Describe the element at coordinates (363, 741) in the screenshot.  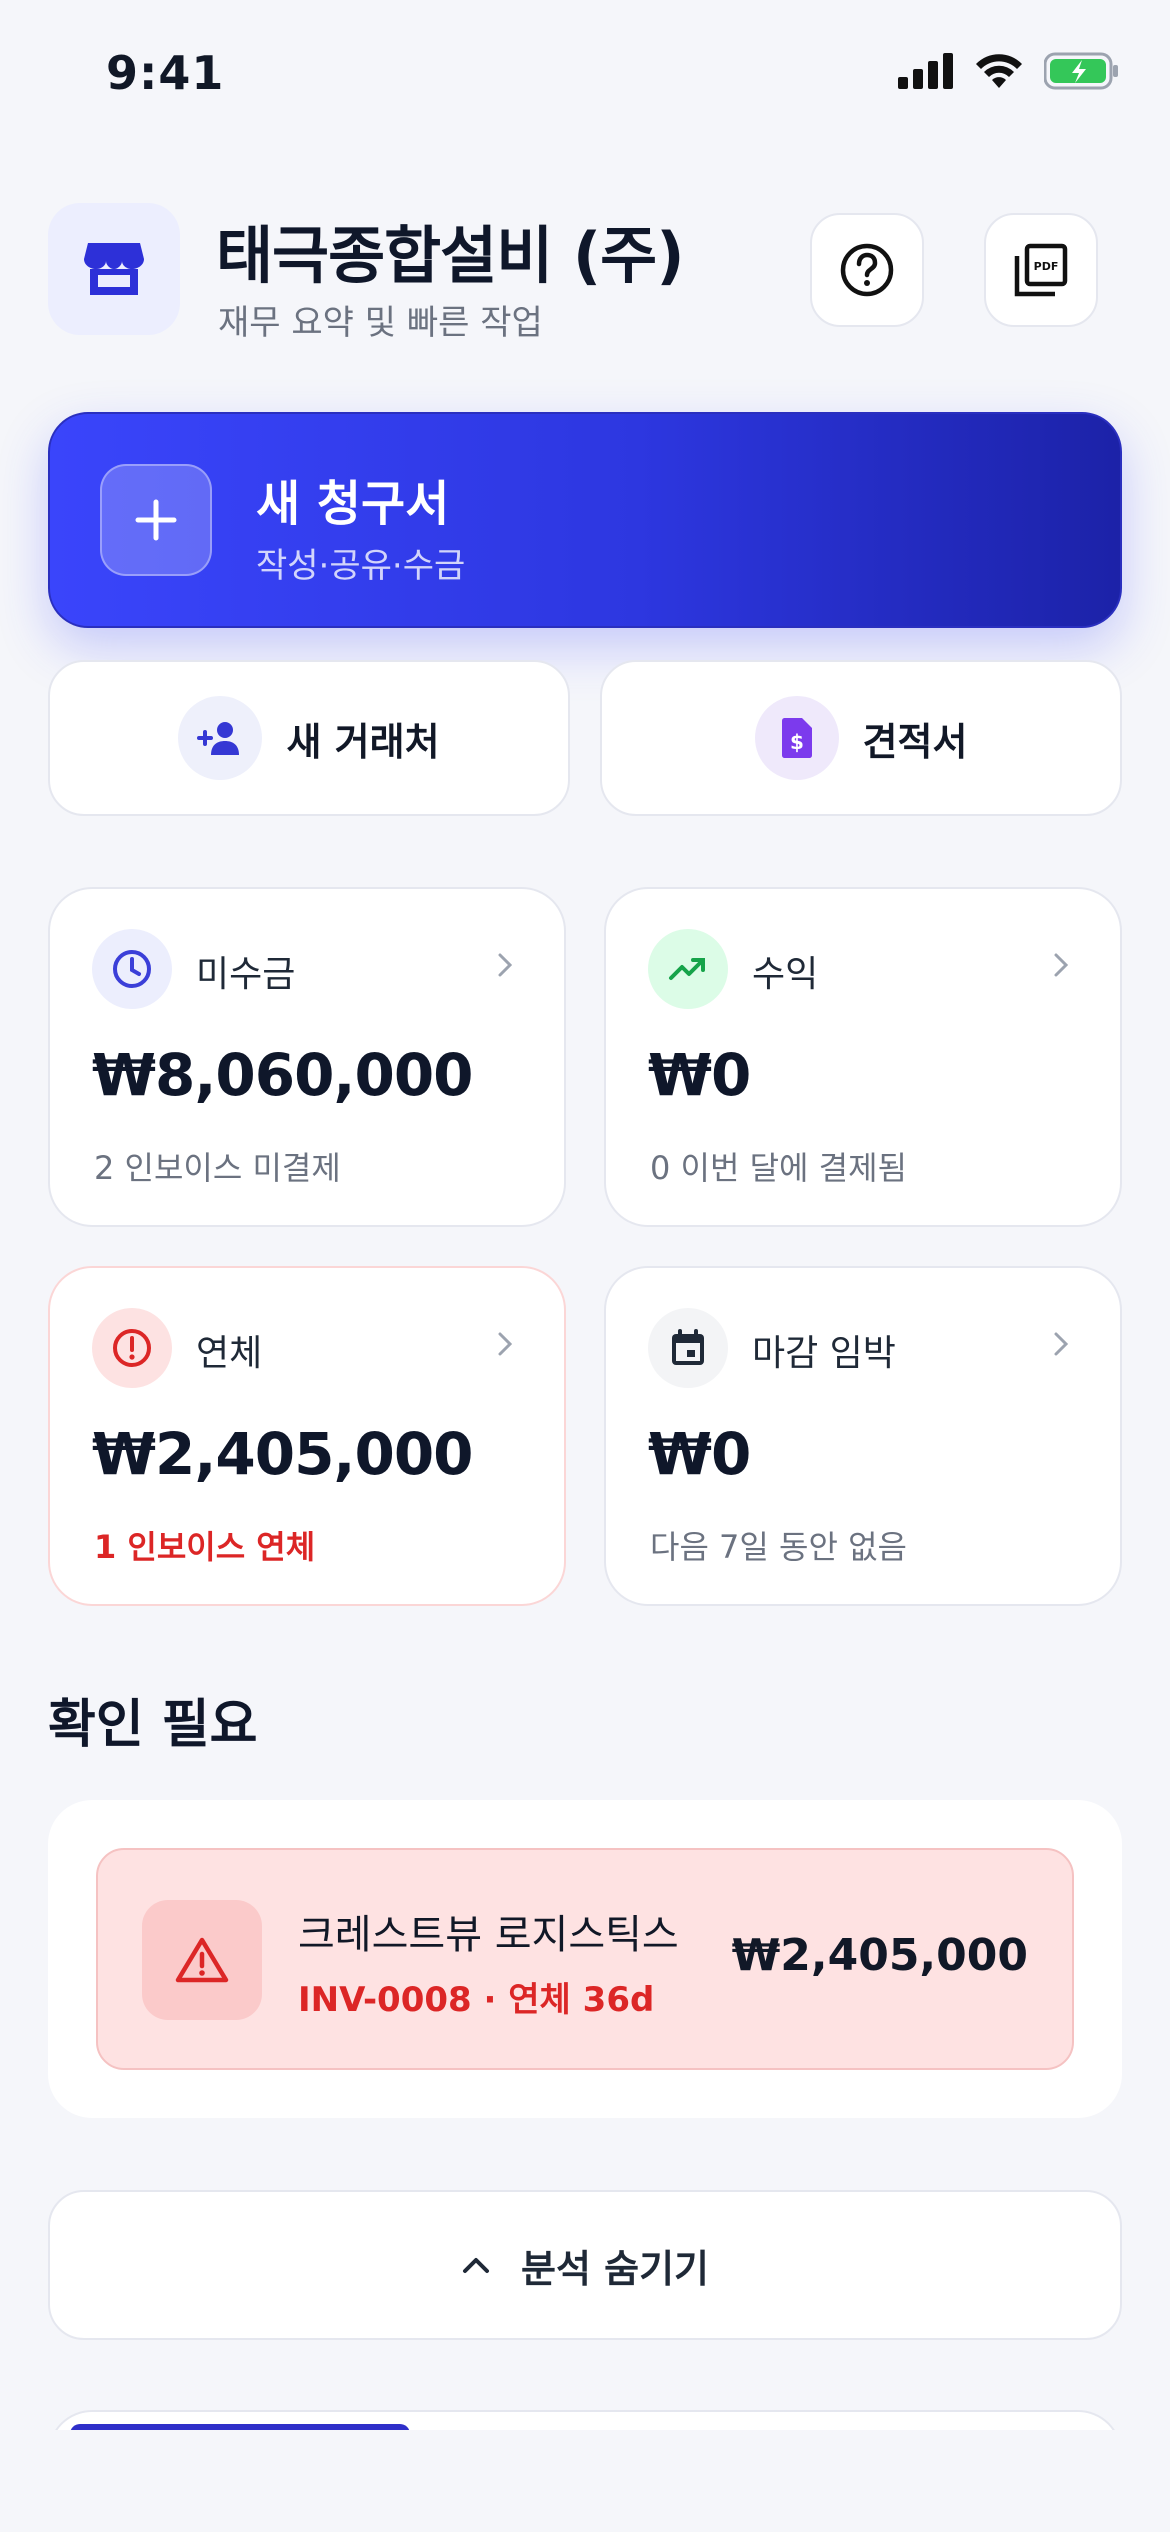
I see `new-client-label: 새 거래처` at that location.